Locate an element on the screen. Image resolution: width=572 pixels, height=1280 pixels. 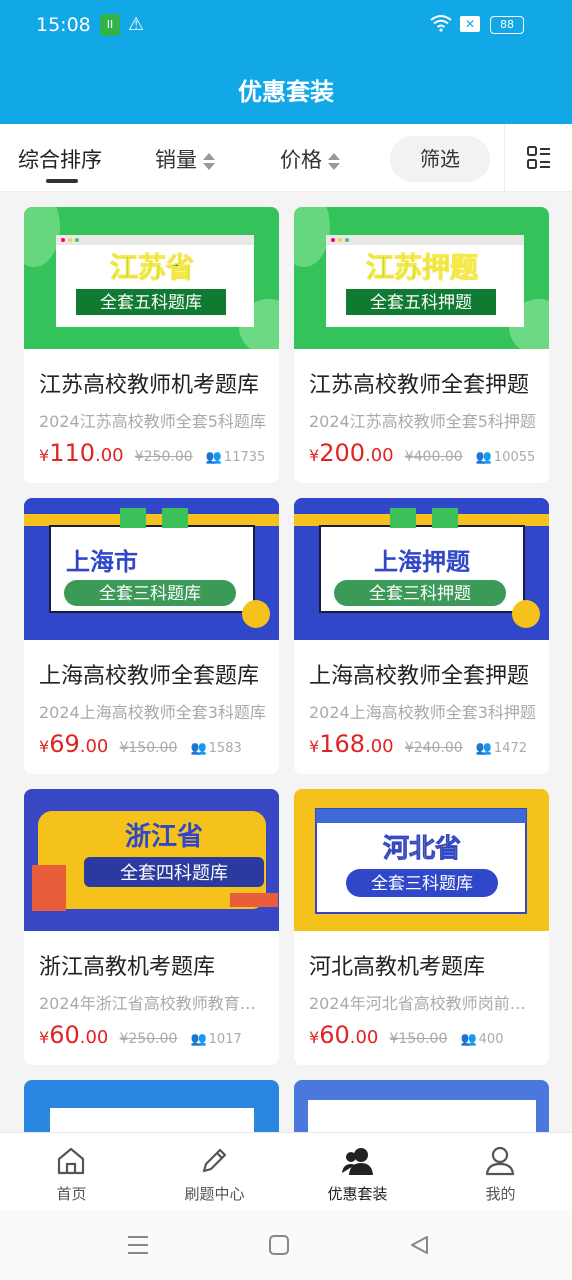
product-price: ¥168.00 is located at coordinates (351, 744).